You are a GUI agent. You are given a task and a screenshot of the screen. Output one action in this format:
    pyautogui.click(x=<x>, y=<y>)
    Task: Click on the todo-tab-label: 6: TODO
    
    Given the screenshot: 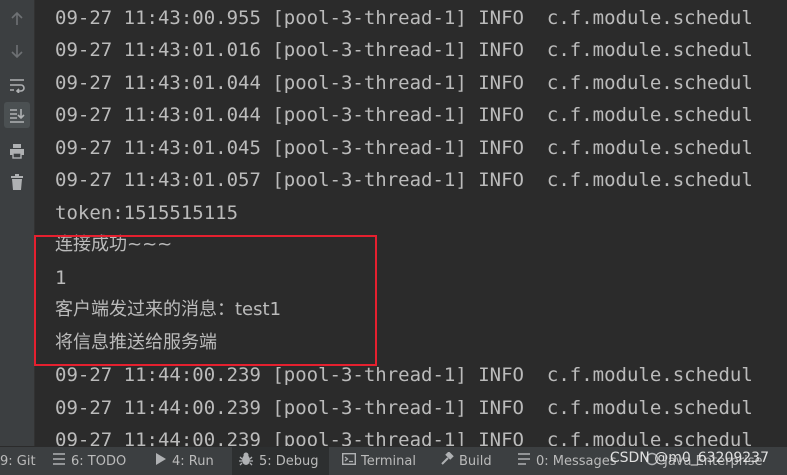 What is the action you would take?
    pyautogui.click(x=99, y=461)
    